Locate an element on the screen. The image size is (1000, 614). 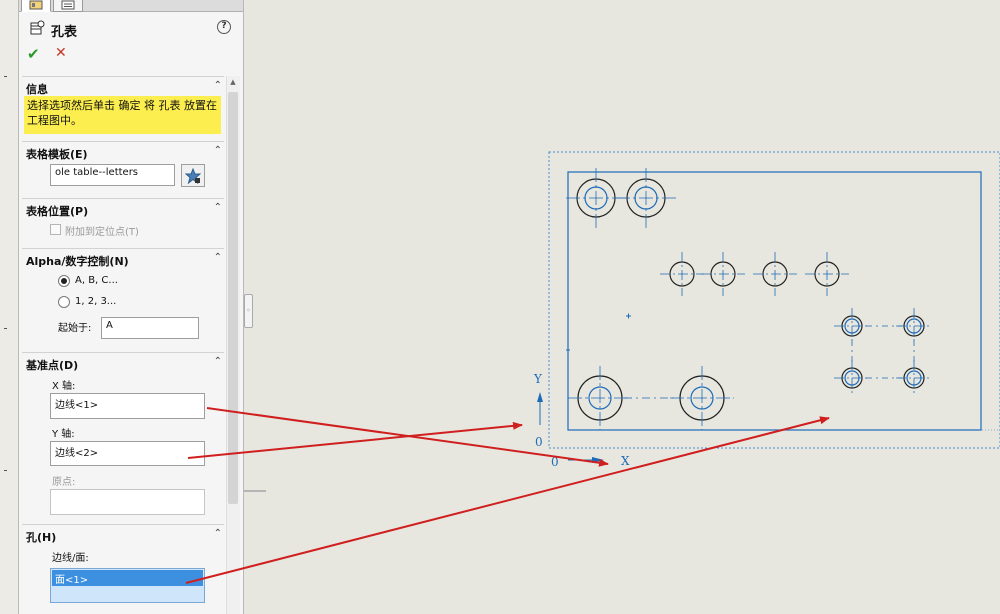
section-title: 基准点(D) is located at coordinates (52, 365).